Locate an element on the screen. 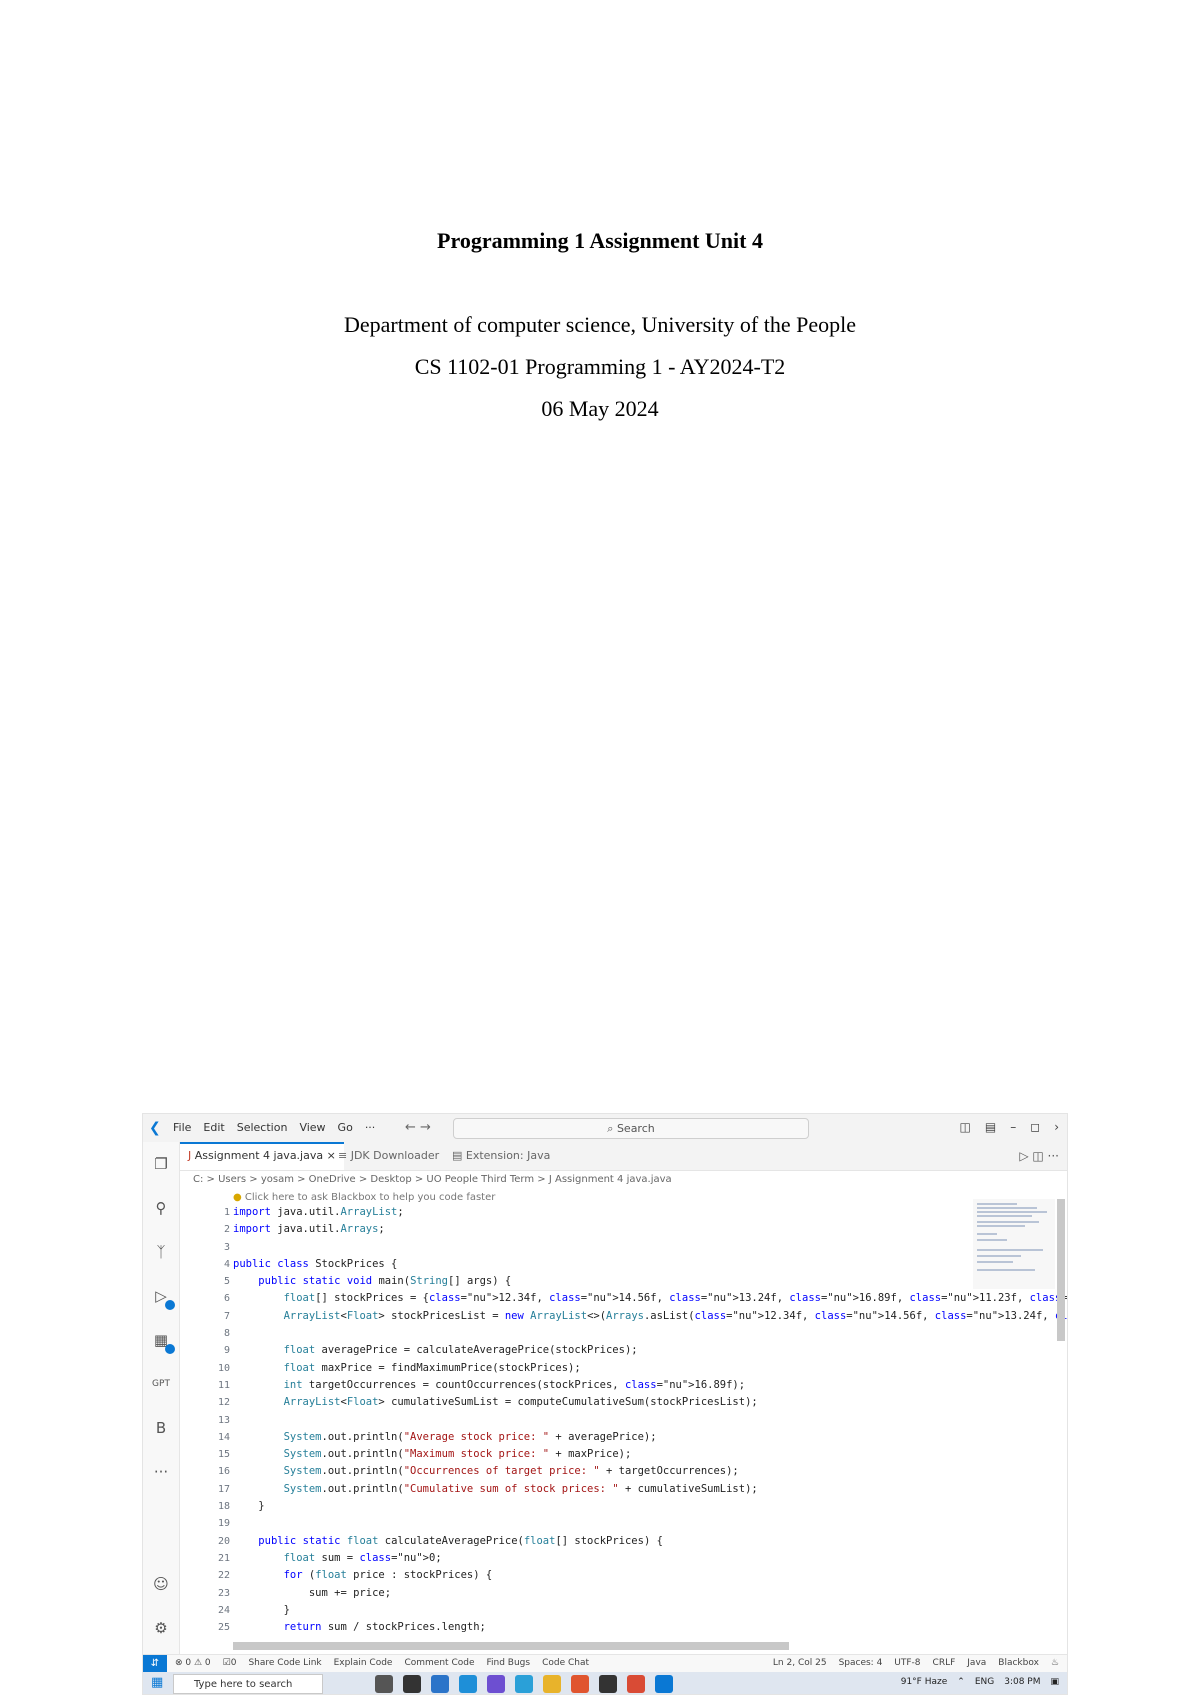 This screenshot has width=1200, height=1696. menu-edit: Edit is located at coordinates (213, 1127).